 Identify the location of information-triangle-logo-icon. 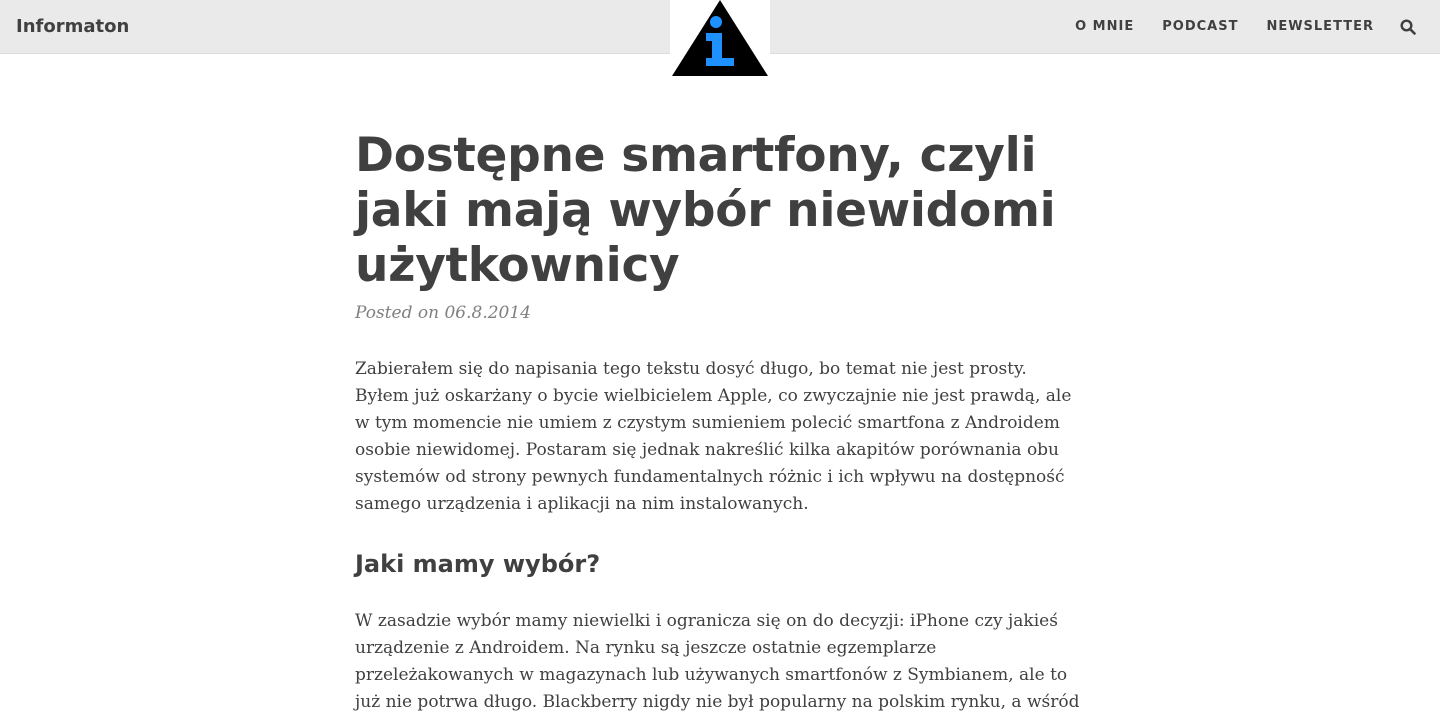
(720, 38).